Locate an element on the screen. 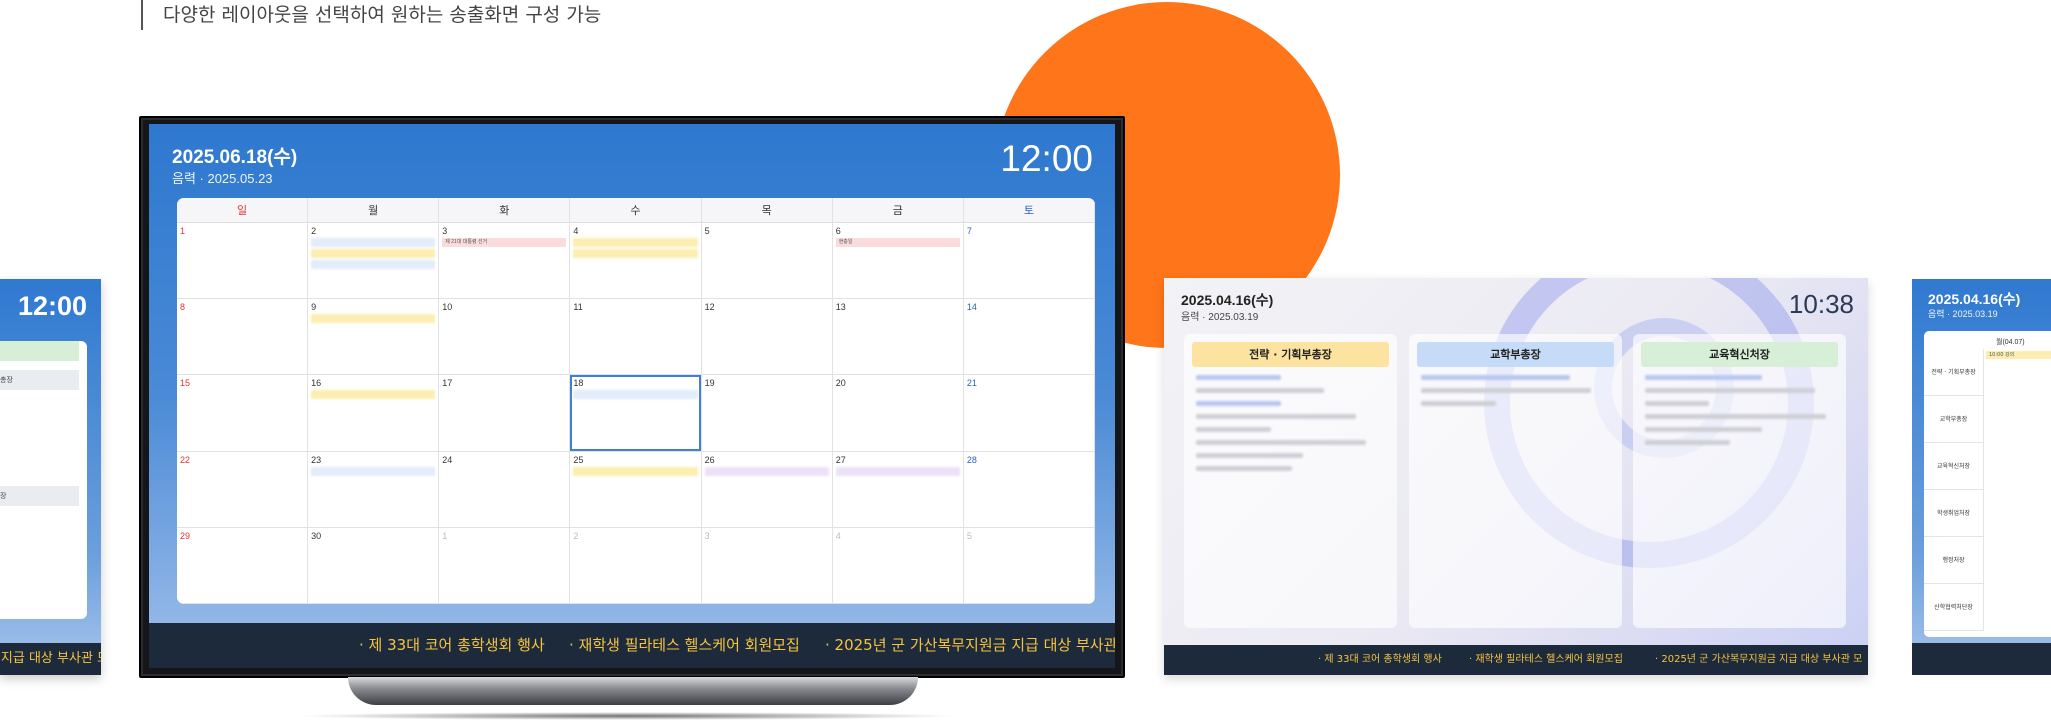  left-display-ticker: 금 지급 대상 부사관 모 is located at coordinates (50, 659).